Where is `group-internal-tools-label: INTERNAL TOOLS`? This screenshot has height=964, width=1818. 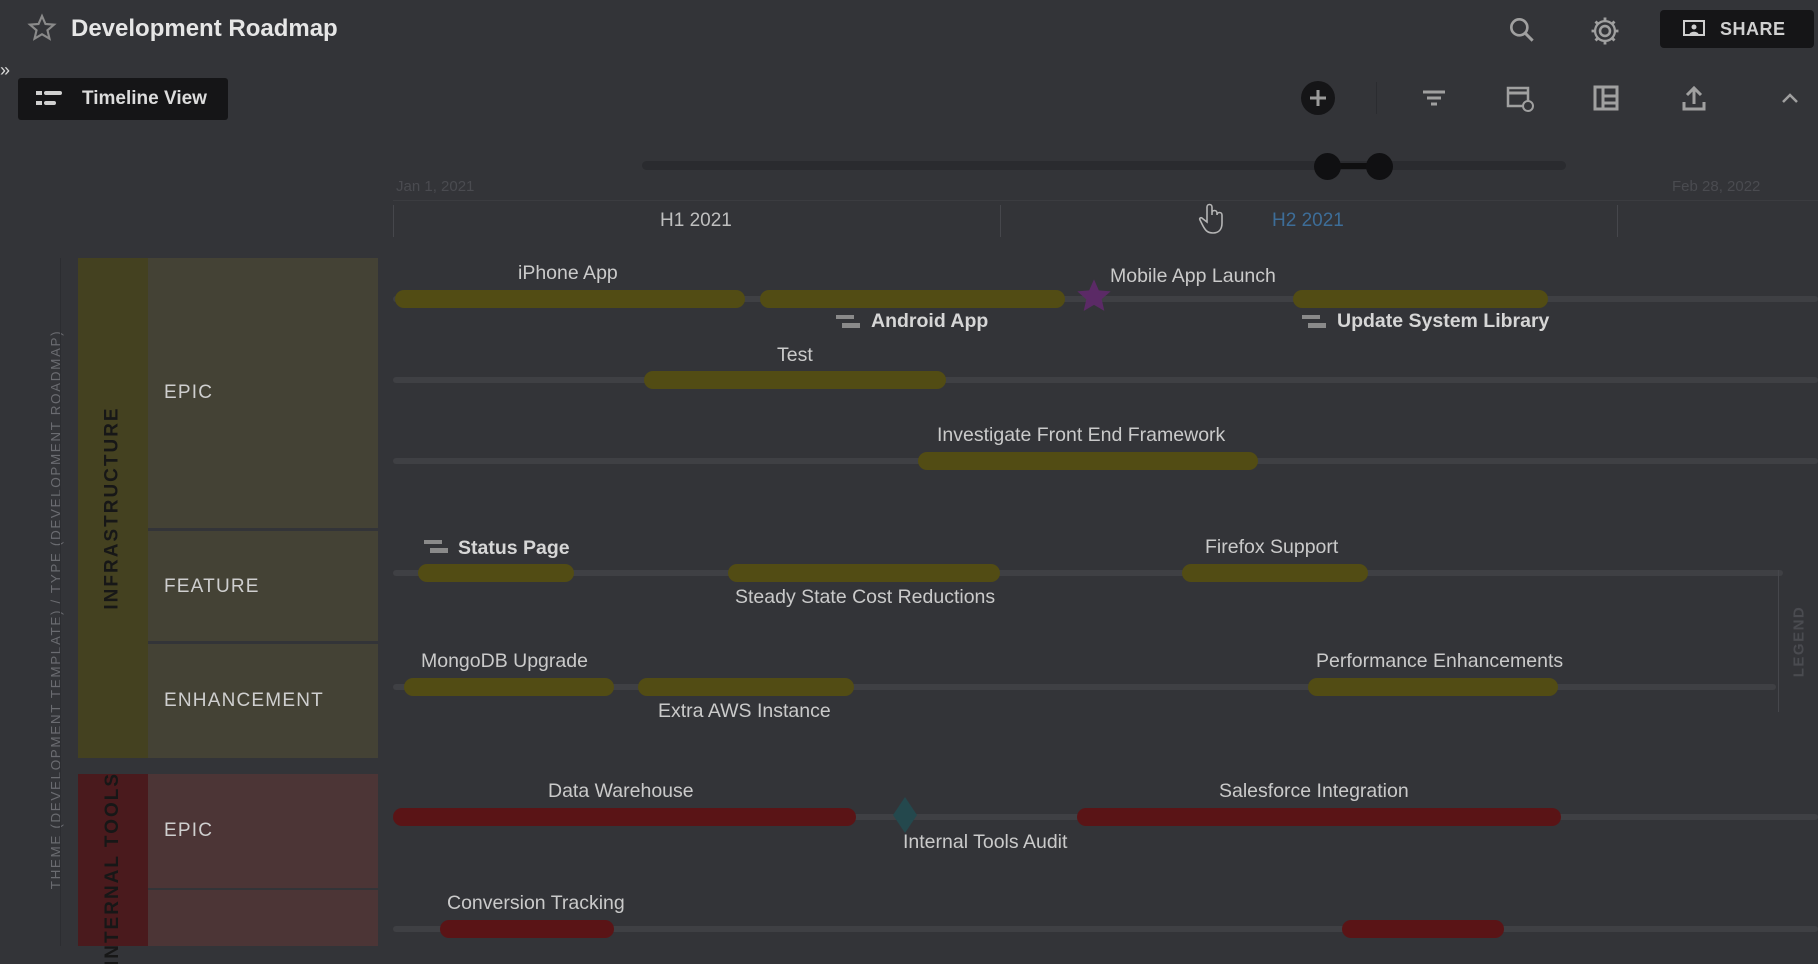
group-internal-tools-label: INTERNAL TOOLS is located at coordinates (112, 869).